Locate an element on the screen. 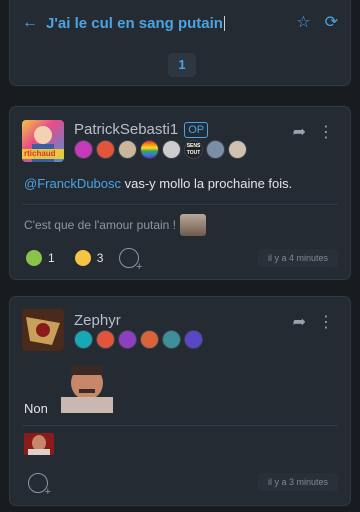  signature-sticker-image is located at coordinates (39, 444).